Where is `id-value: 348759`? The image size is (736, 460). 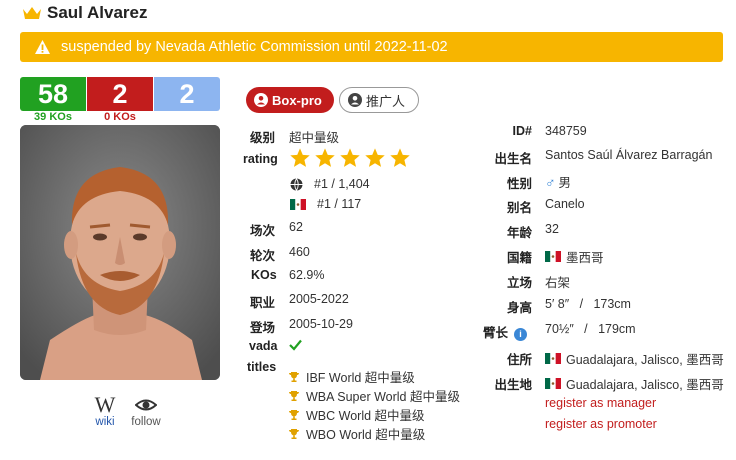
id-value: 348759 is located at coordinates (566, 131).